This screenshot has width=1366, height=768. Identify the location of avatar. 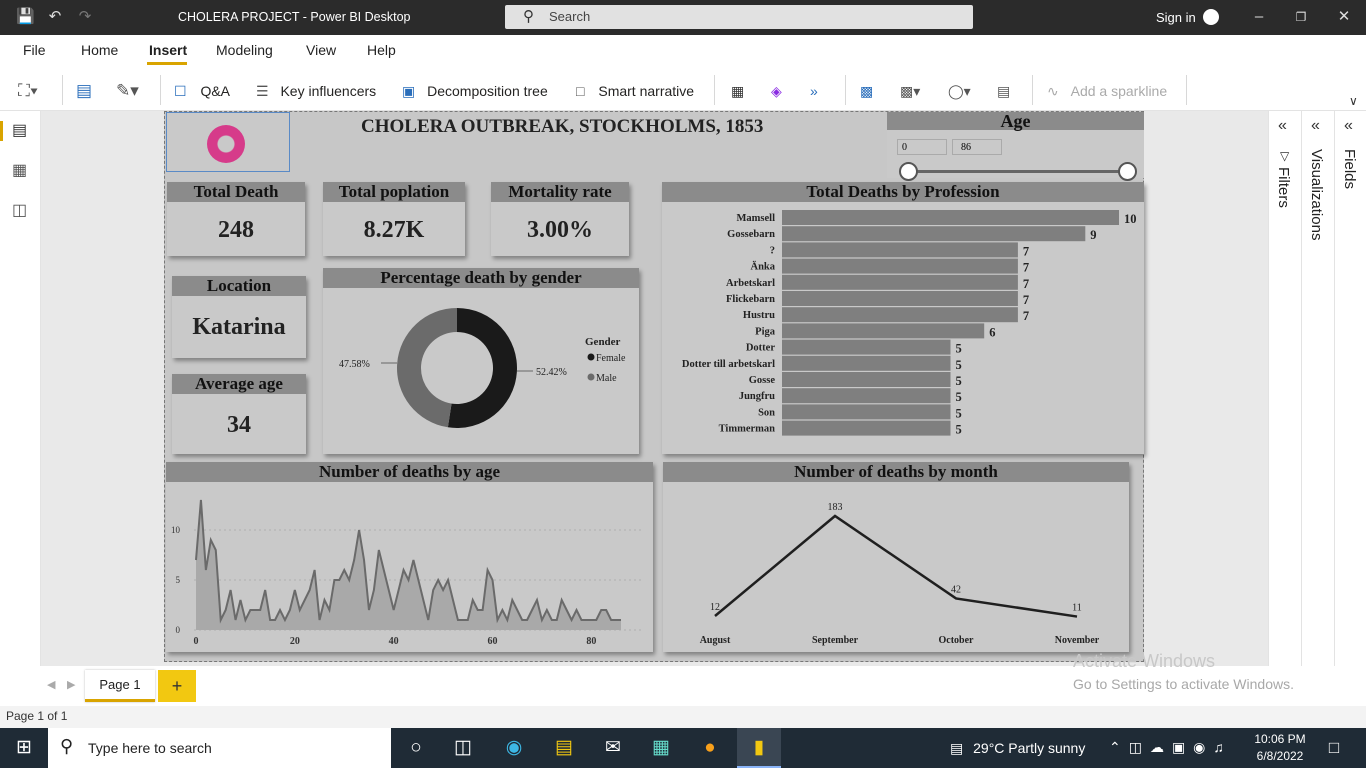
(1211, 17).